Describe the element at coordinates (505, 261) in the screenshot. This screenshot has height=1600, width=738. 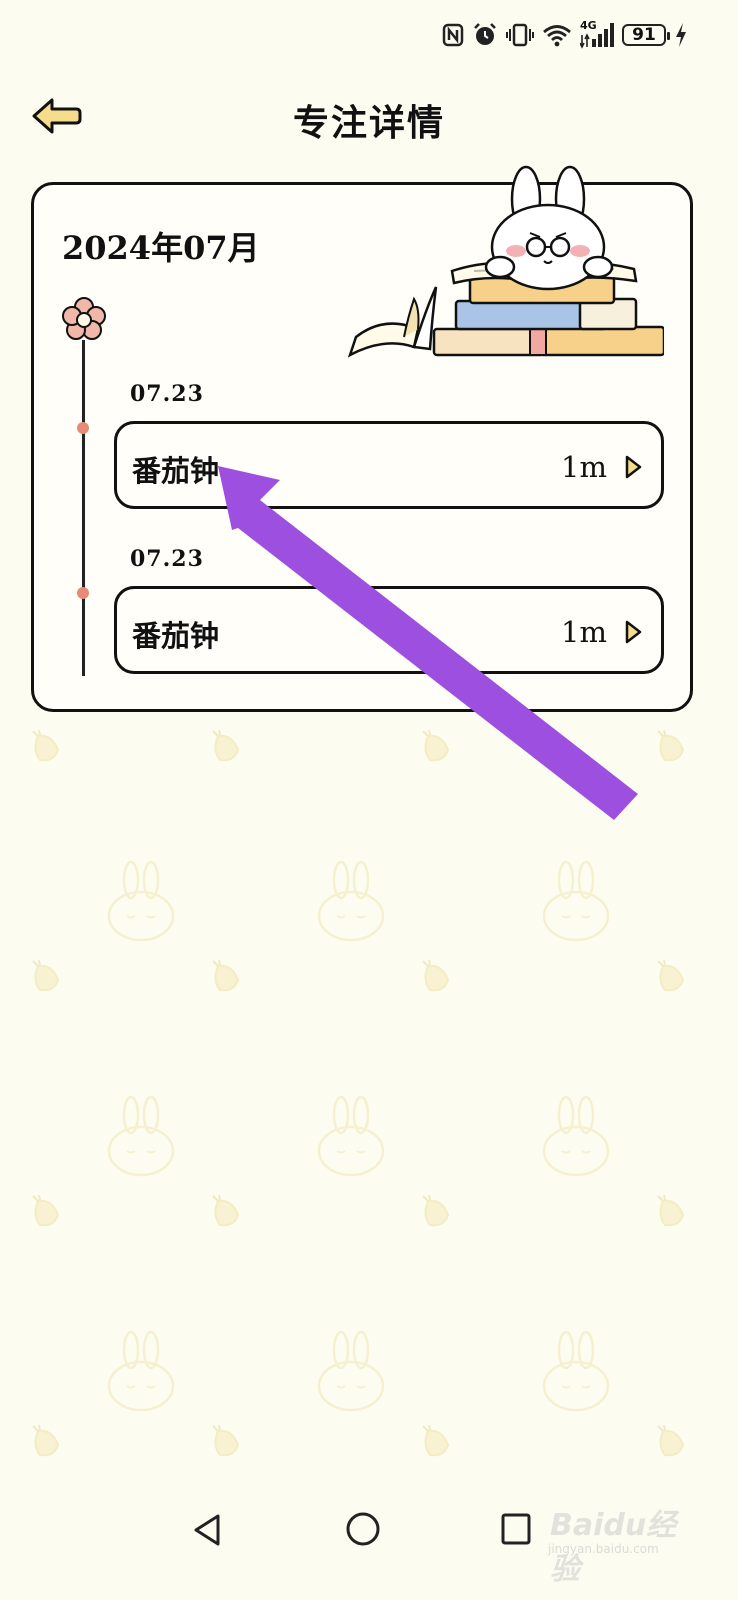
I see `bunny-reading-illustration` at that location.